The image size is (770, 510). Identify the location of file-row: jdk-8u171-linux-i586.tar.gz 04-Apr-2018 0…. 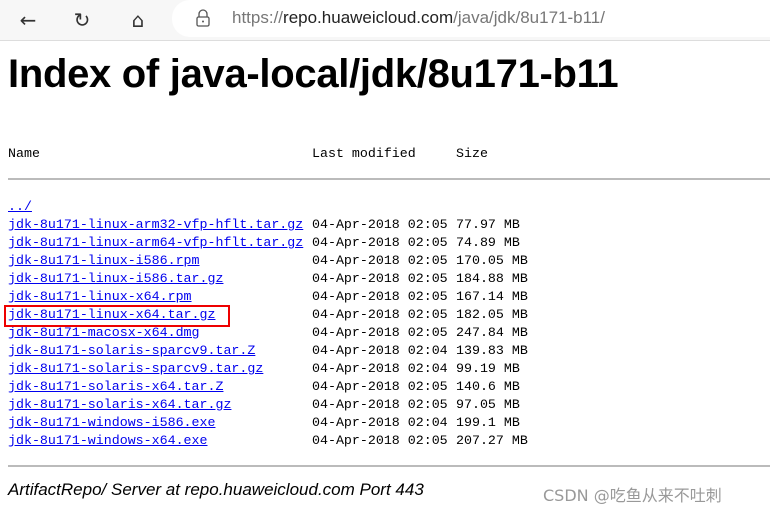
(268, 279).